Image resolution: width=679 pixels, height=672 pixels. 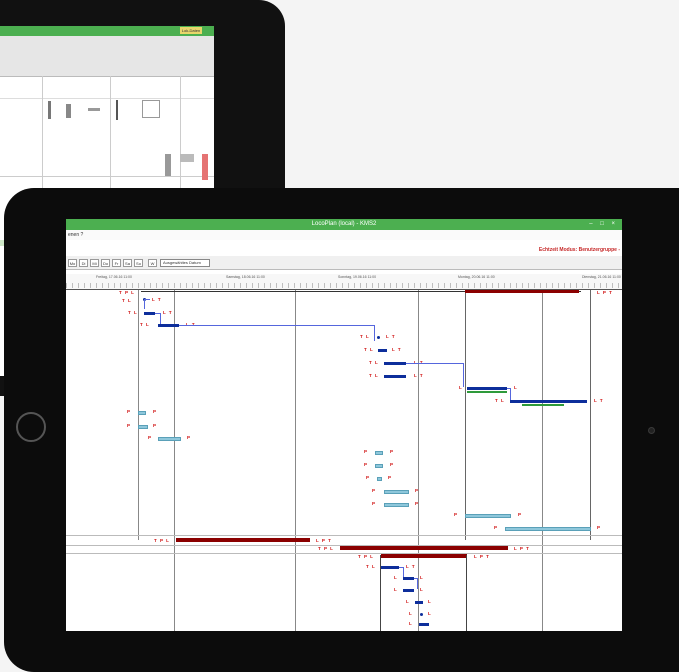 I want to click on camera-icon, so click(x=651, y=430).